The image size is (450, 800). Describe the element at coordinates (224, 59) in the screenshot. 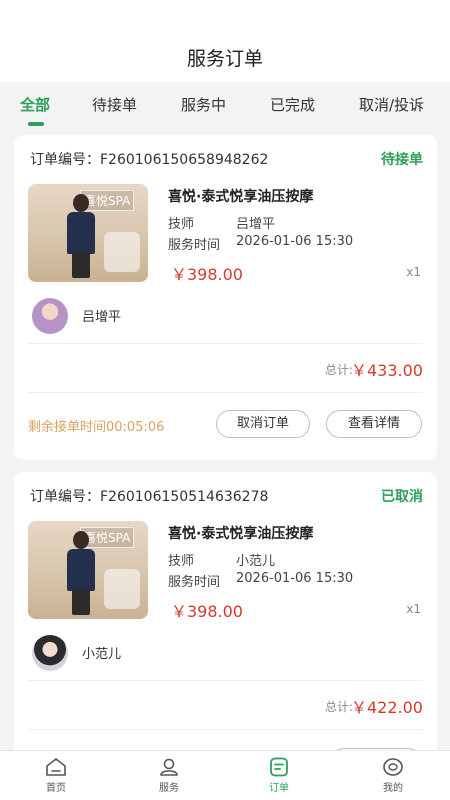

I see `page-title: 服务订单` at that location.